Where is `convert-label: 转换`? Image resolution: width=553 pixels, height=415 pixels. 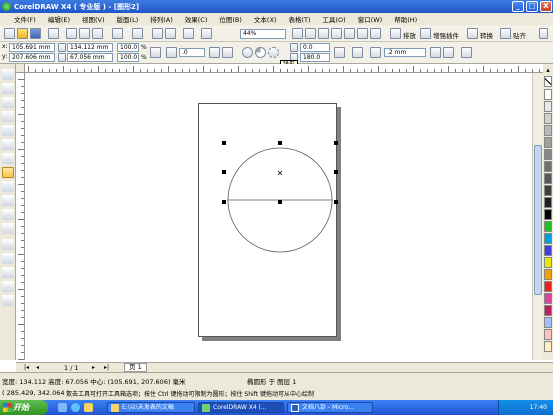 convert-label: 转换 is located at coordinates (486, 35).